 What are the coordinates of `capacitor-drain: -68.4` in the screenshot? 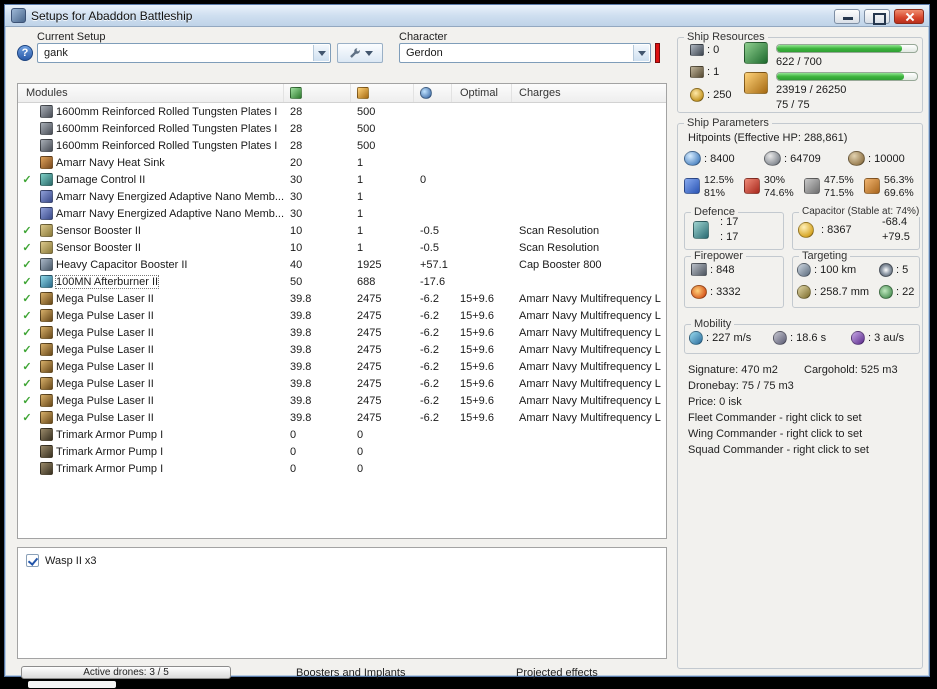 It's located at (895, 222).